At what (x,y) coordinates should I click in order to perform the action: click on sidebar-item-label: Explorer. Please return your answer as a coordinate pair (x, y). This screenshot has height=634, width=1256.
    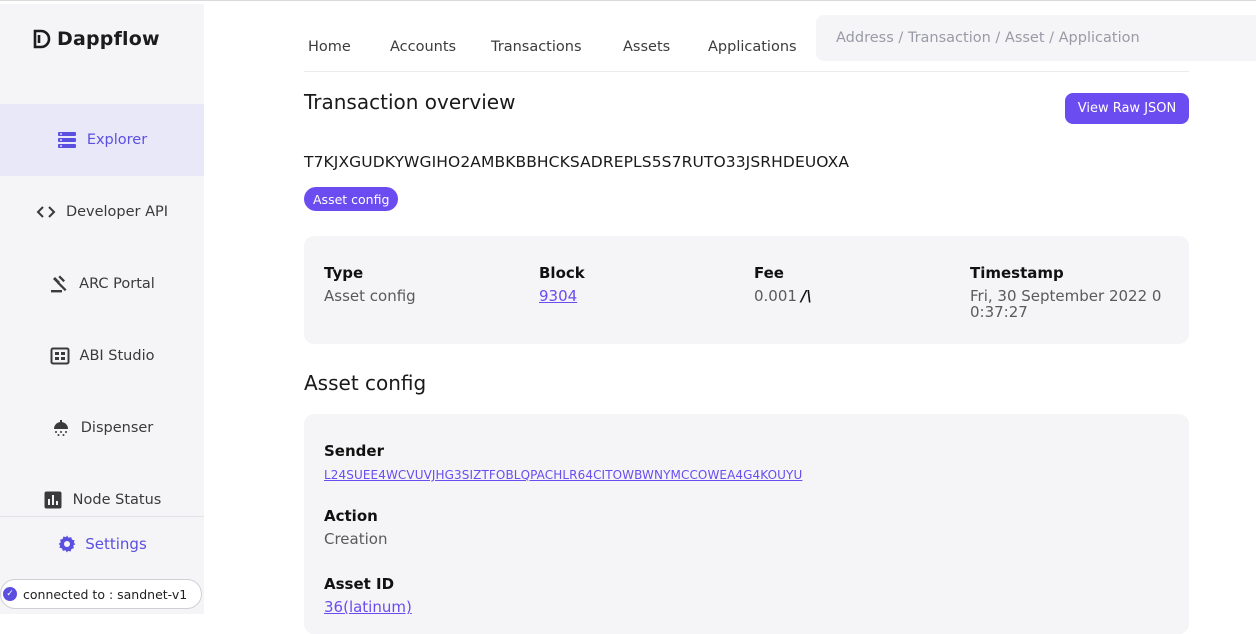
    Looking at the image, I should click on (117, 140).